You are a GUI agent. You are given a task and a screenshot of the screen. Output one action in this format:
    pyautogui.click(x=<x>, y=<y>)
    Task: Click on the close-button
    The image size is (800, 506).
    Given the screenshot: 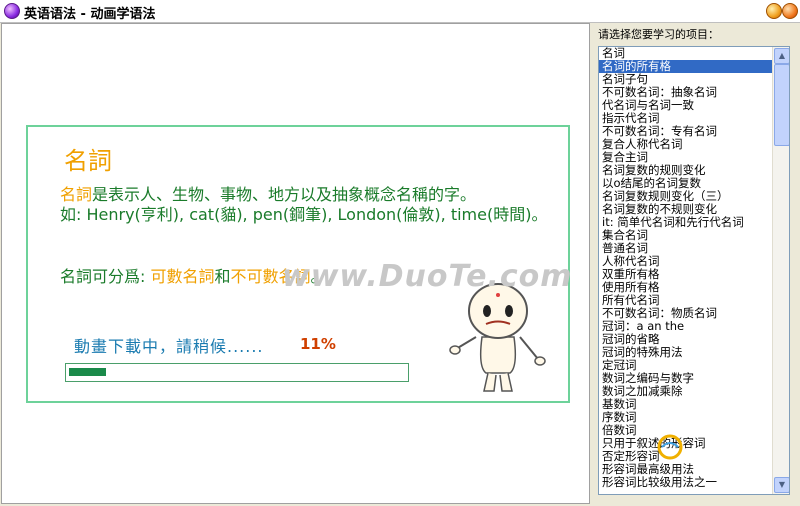 What is the action you would take?
    pyautogui.click(x=790, y=11)
    